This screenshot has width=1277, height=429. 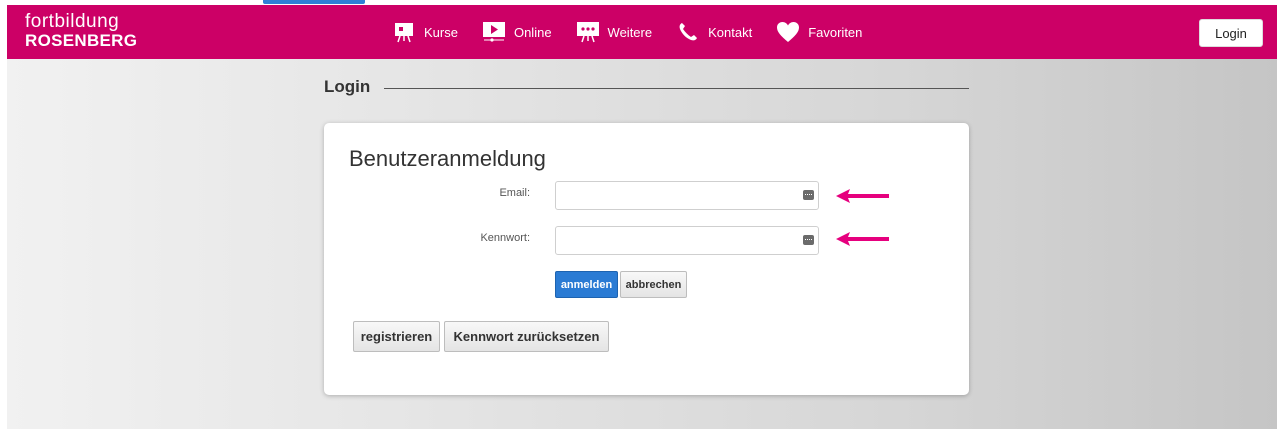 I want to click on email-input, so click(x=679, y=195).